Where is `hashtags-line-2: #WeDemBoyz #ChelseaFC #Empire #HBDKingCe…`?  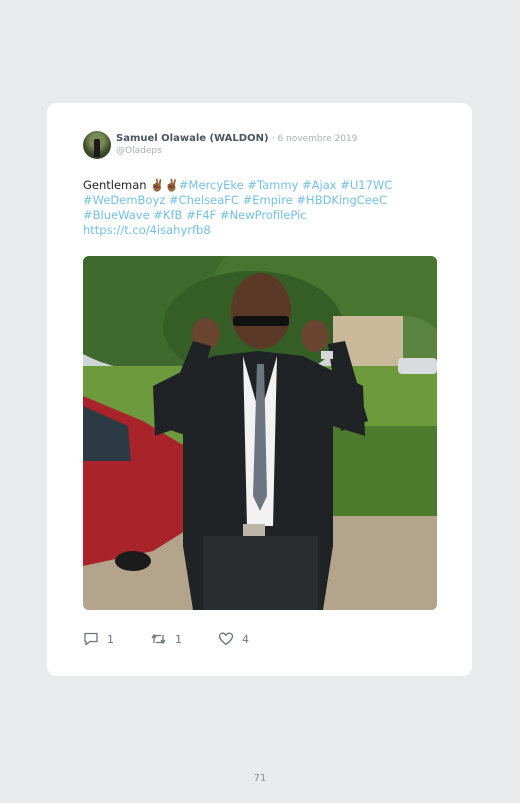 hashtags-line-2: #WeDemBoyz #ChelseaFC #Empire #HBDKingCe… is located at coordinates (235, 200).